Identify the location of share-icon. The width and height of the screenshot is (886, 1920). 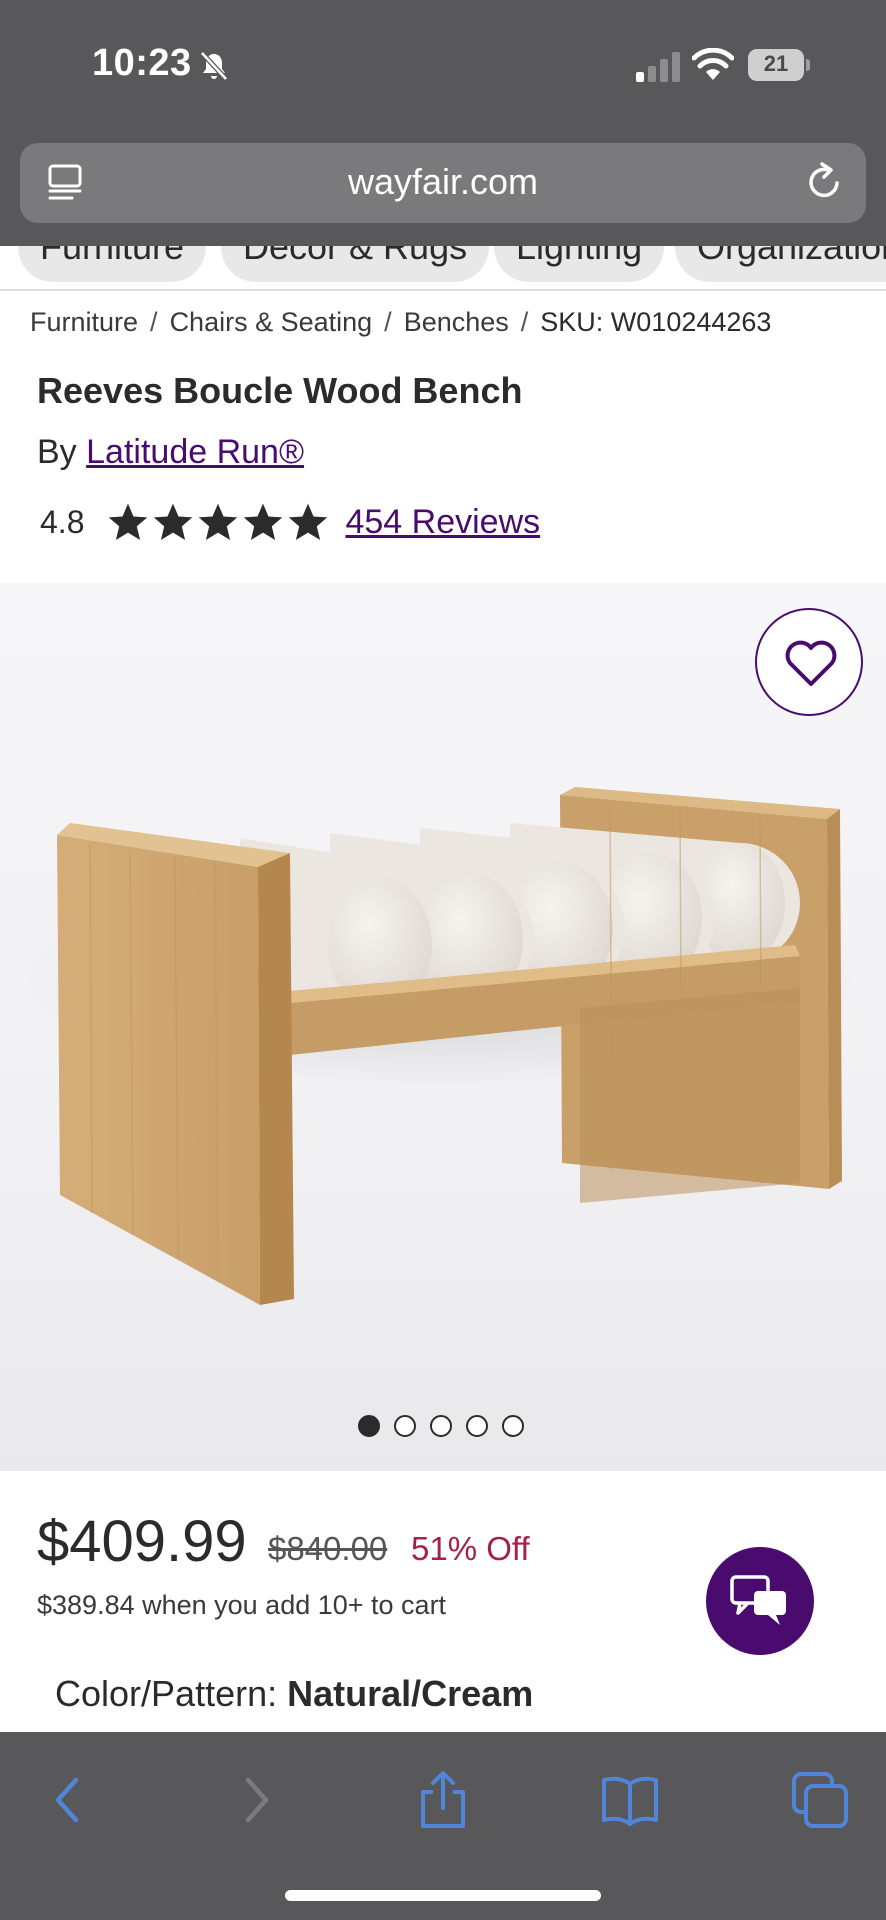
(443, 1800).